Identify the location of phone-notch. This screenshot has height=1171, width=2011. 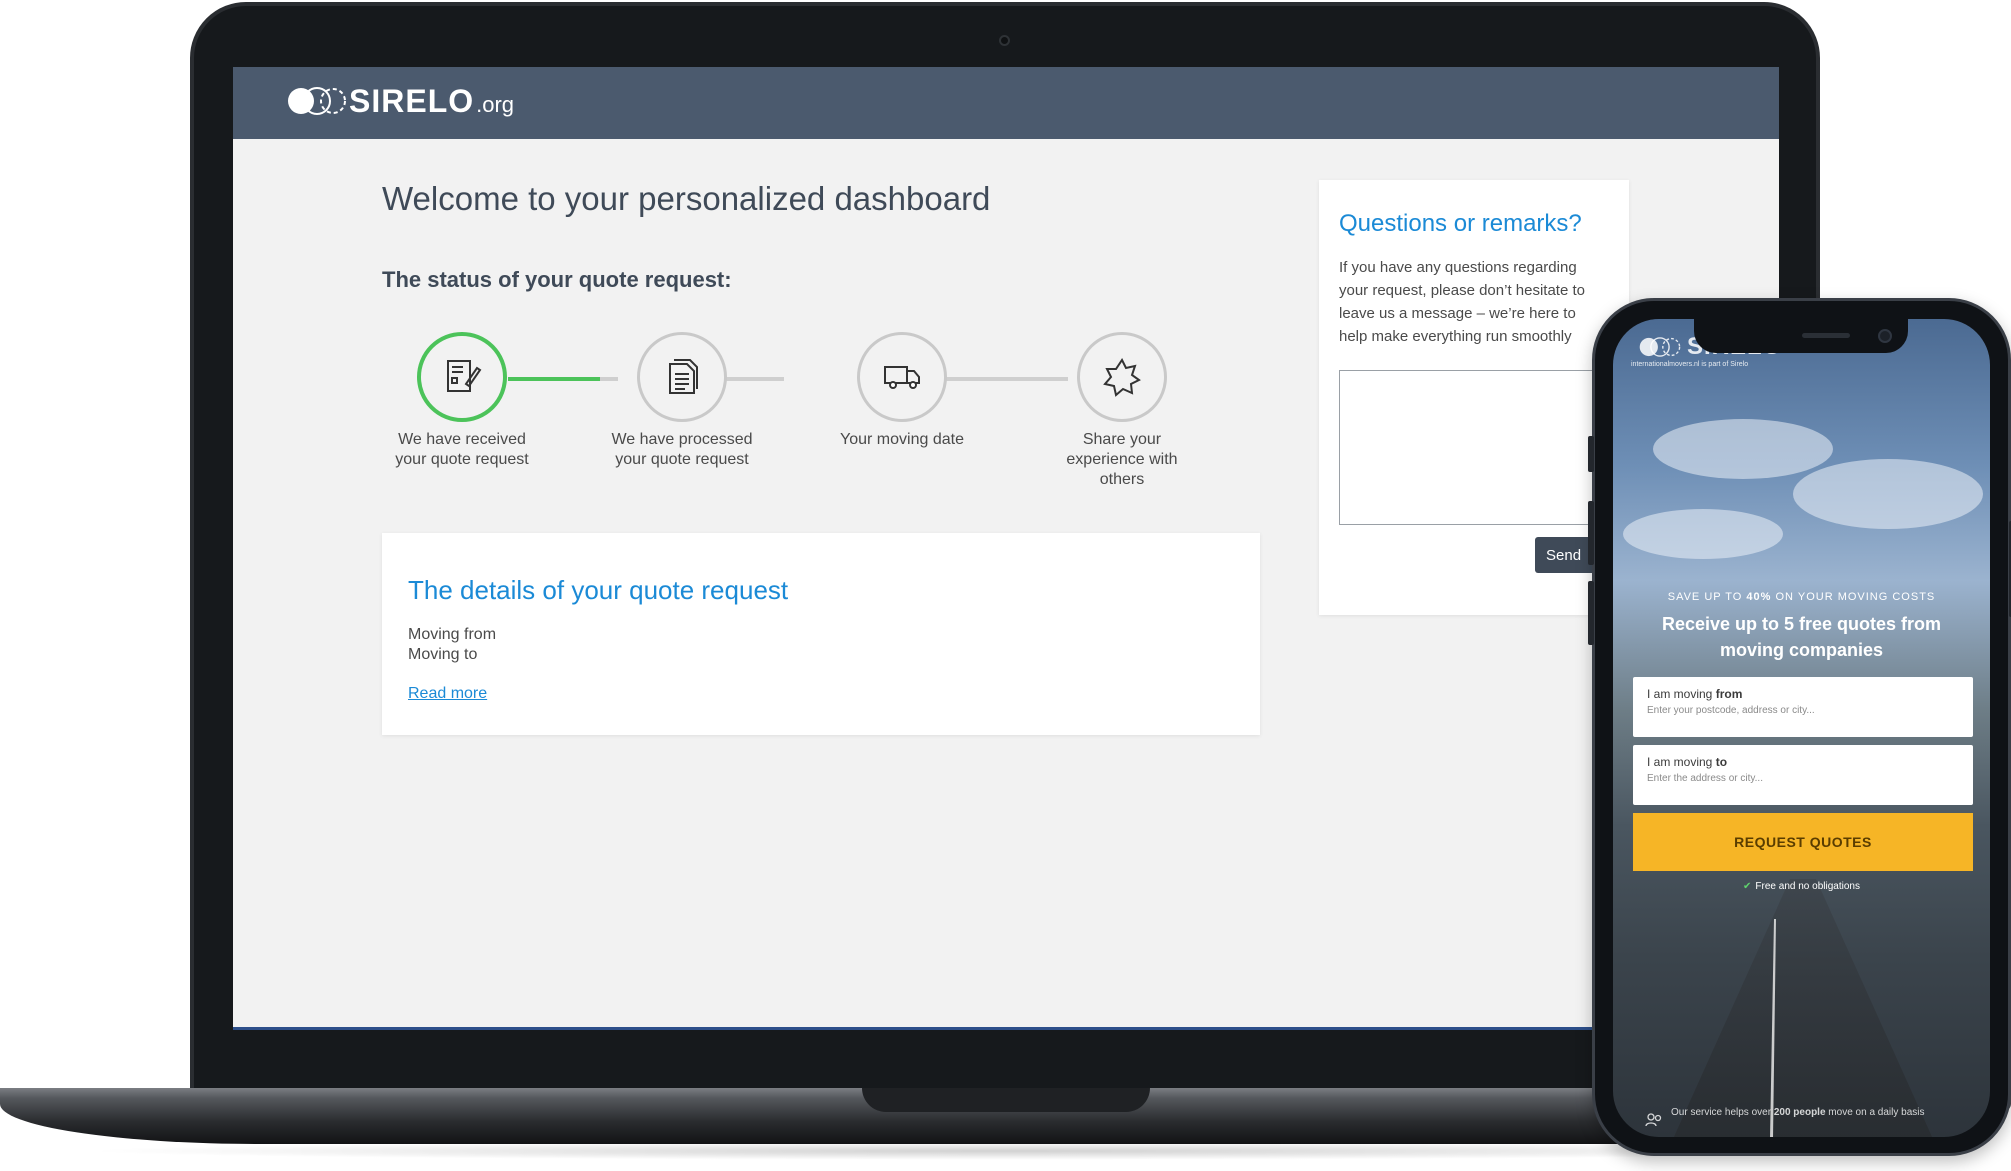
(1801, 336).